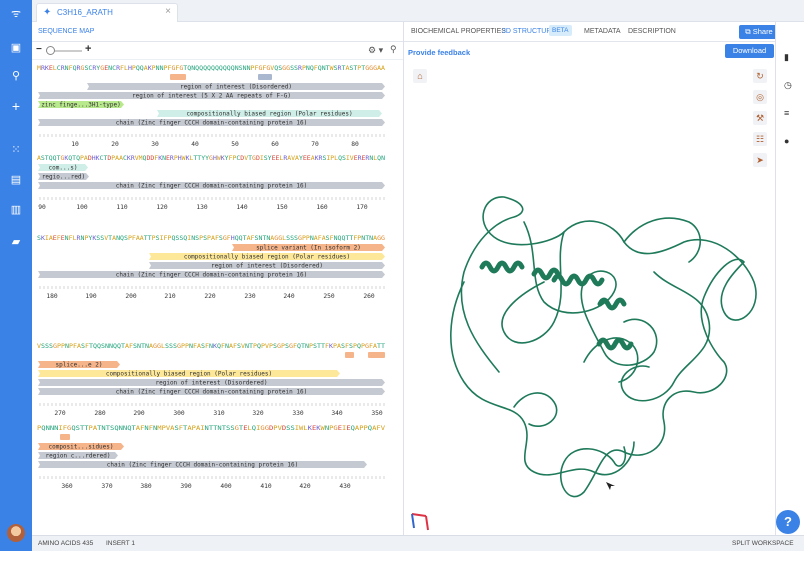 The height and width of the screenshot is (562, 804). I want to click on feature-label: regio...red), so click(63, 177).